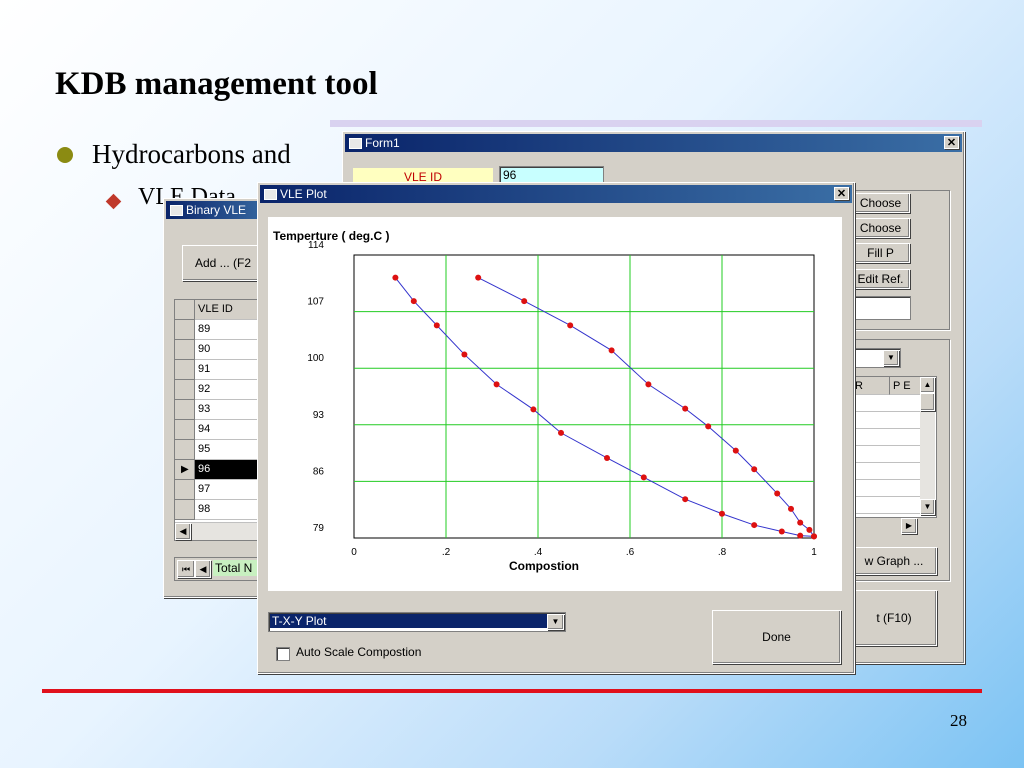 Image resolution: width=1024 pixels, height=768 pixels. Describe the element at coordinates (880, 279) in the screenshot. I see `edit-ref-button: Edit Ref.` at that location.